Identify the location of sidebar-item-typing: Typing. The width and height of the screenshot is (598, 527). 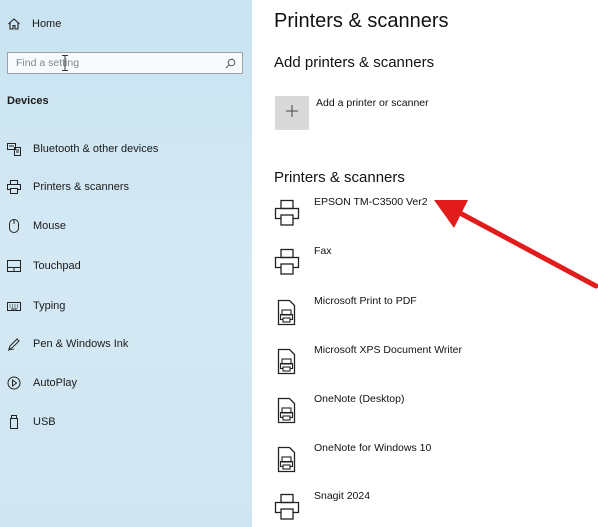
(35, 306).